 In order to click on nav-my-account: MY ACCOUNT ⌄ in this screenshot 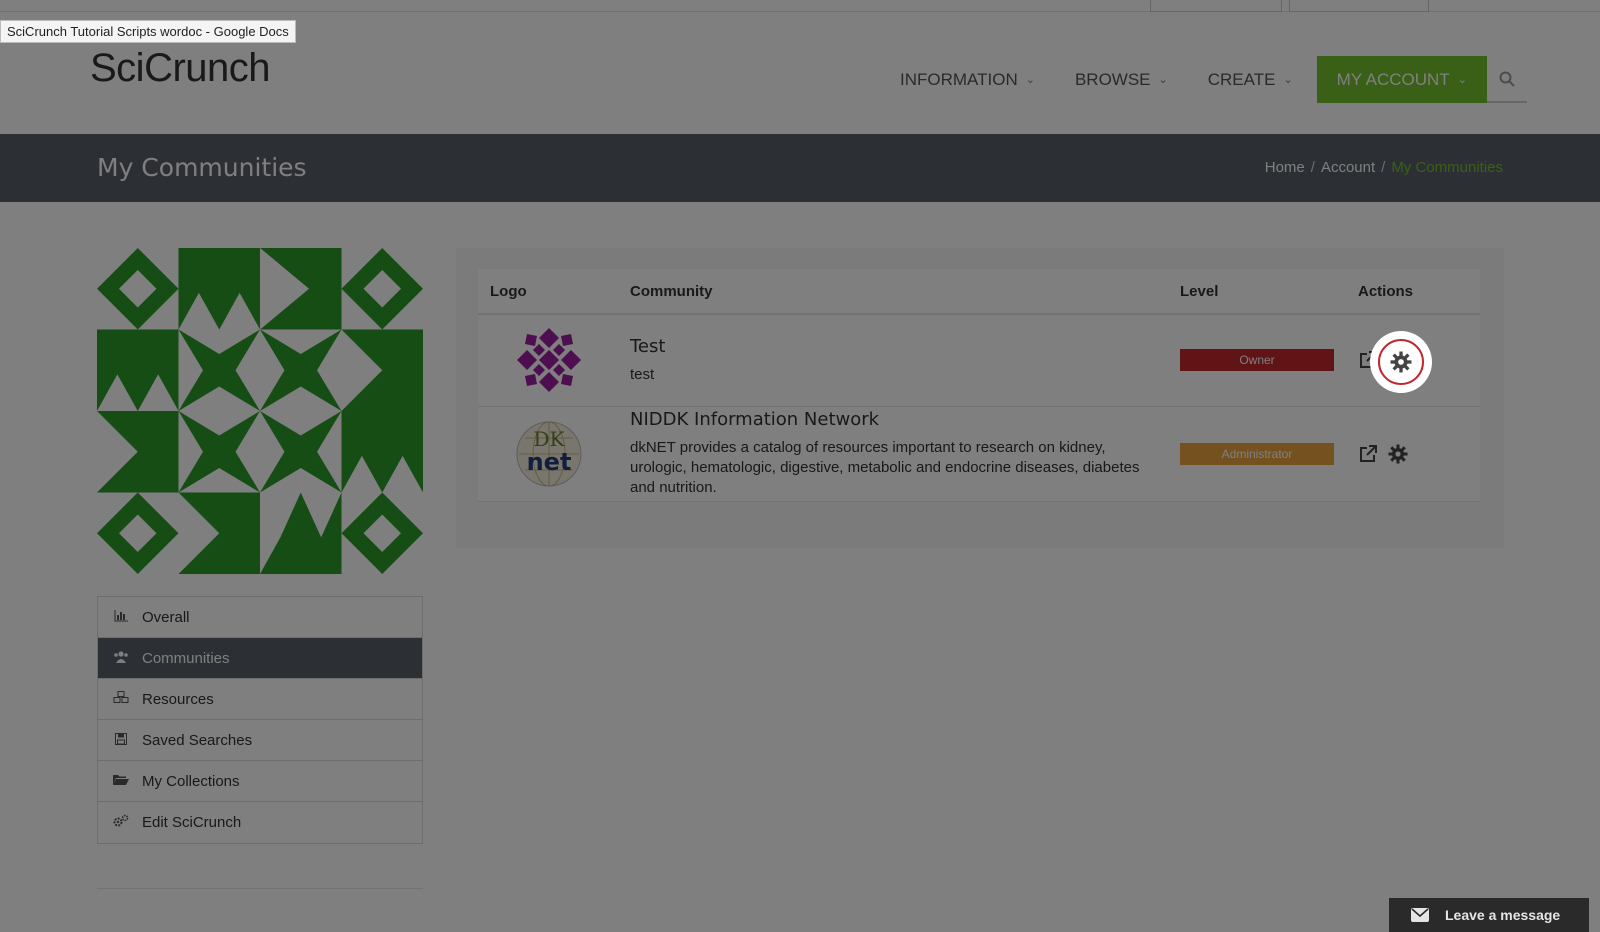, I will do `click(1401, 79)`.